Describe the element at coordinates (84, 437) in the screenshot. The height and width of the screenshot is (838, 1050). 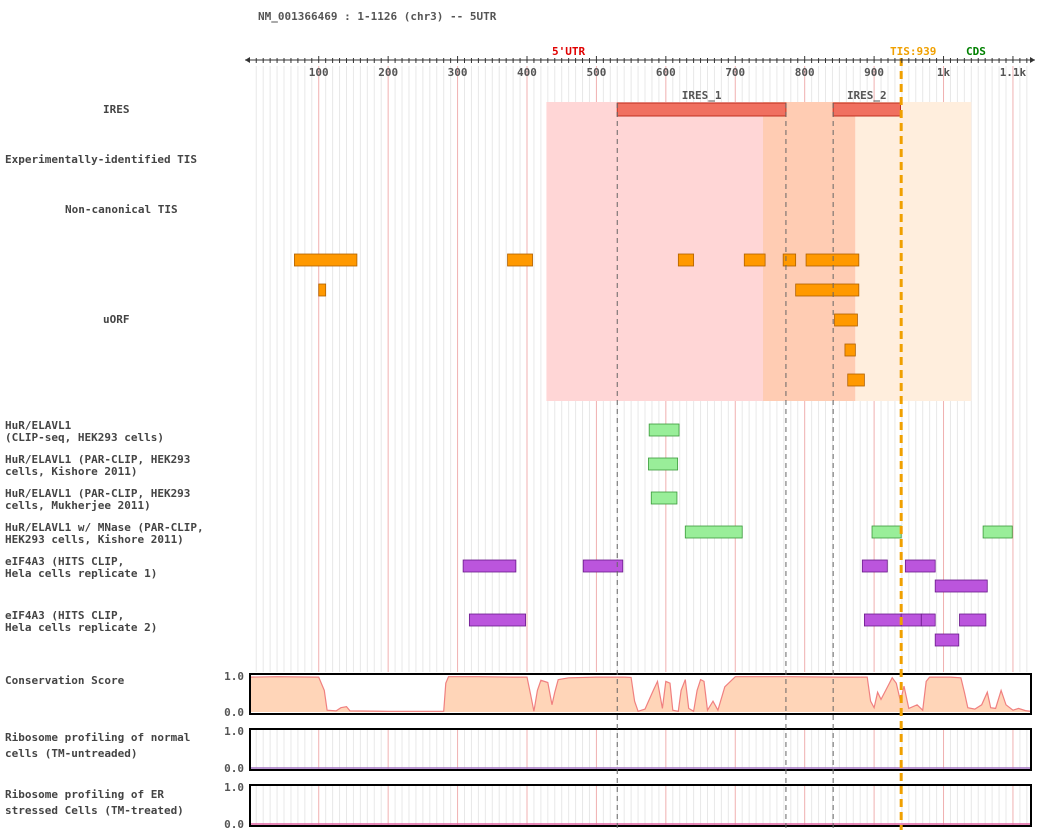
I see `track-label-hur-clip-line2: (CLIP-seq, HEK293 cells)` at that location.